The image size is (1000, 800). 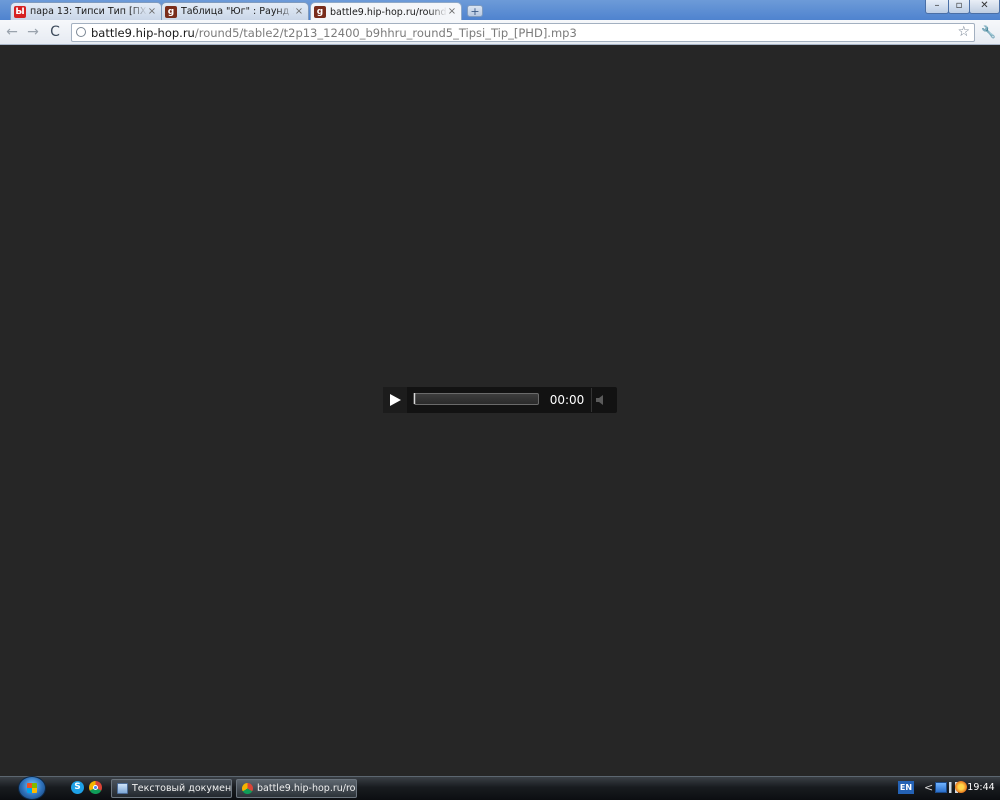 I want to click on tab-battle9-mp3: g battle9.hip-hop.ru/round5/table2 ×, so click(x=386, y=11).